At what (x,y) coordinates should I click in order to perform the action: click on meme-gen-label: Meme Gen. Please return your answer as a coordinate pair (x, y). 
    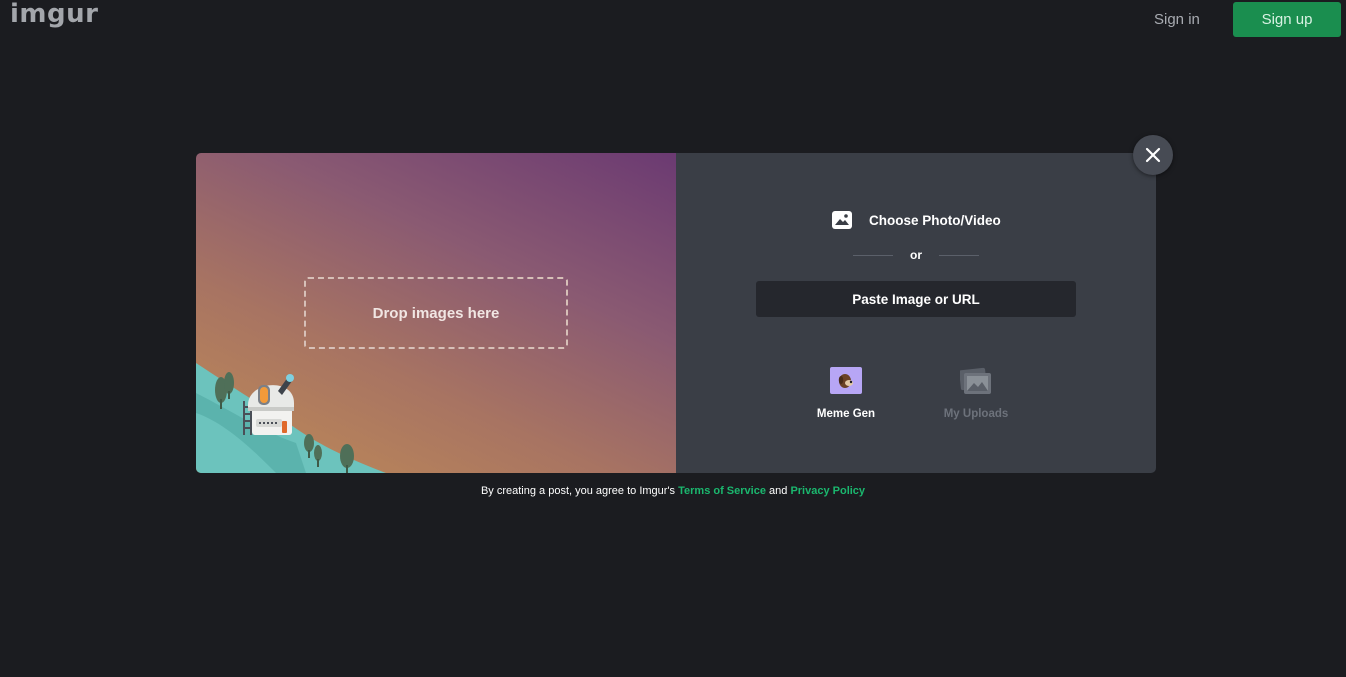
    Looking at the image, I should click on (846, 414).